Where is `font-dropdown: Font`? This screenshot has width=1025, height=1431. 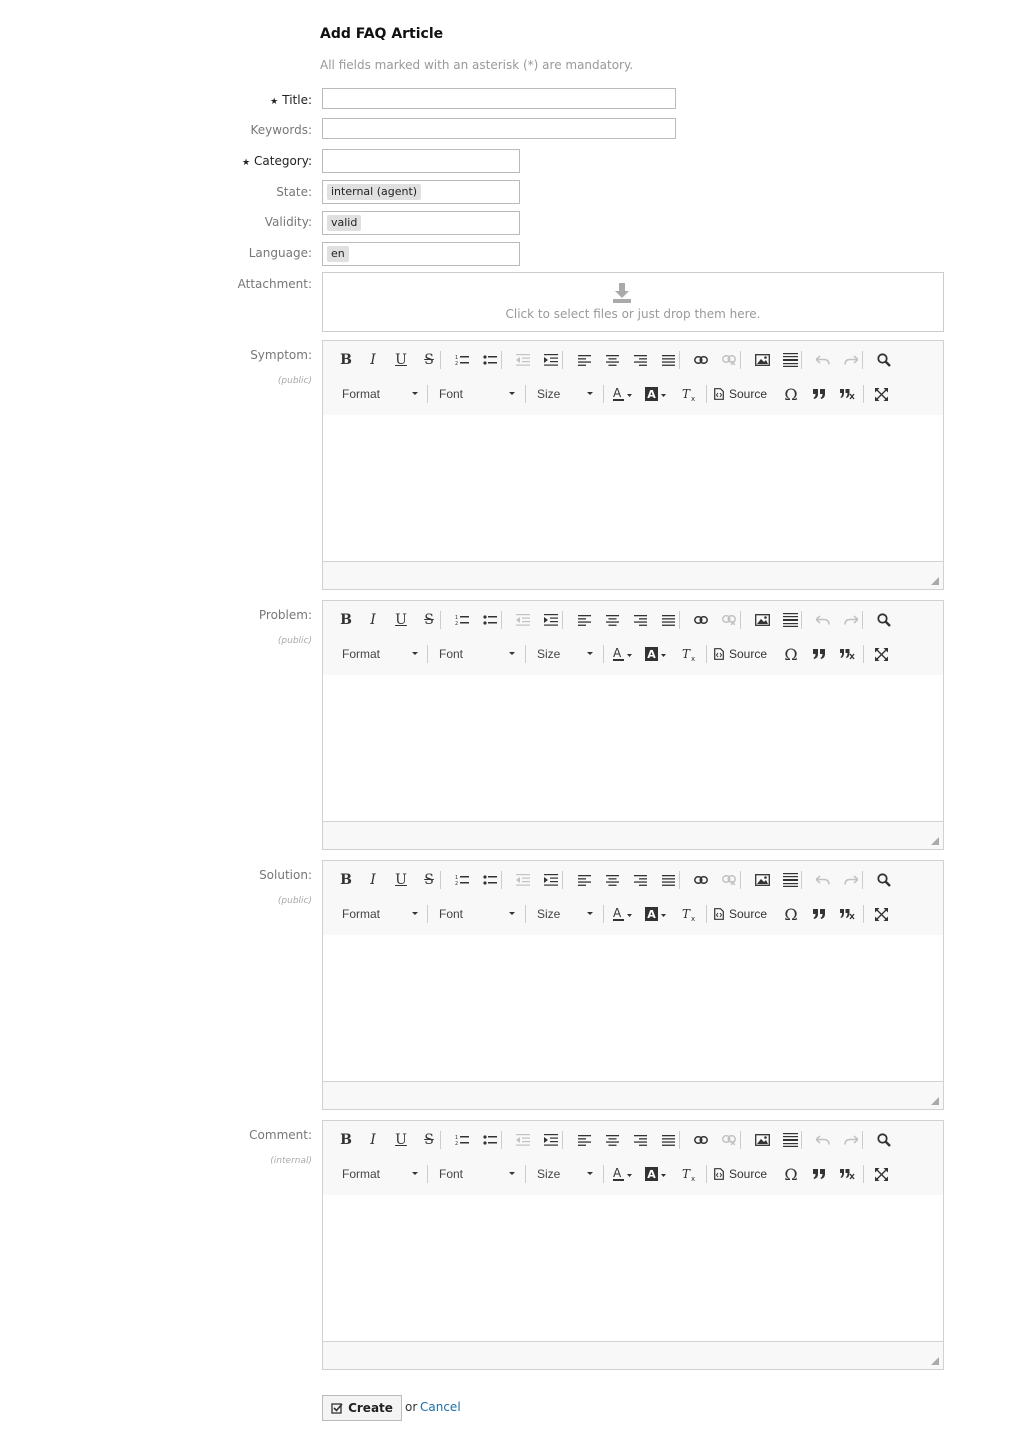
font-dropdown: Font is located at coordinates (479, 1174).